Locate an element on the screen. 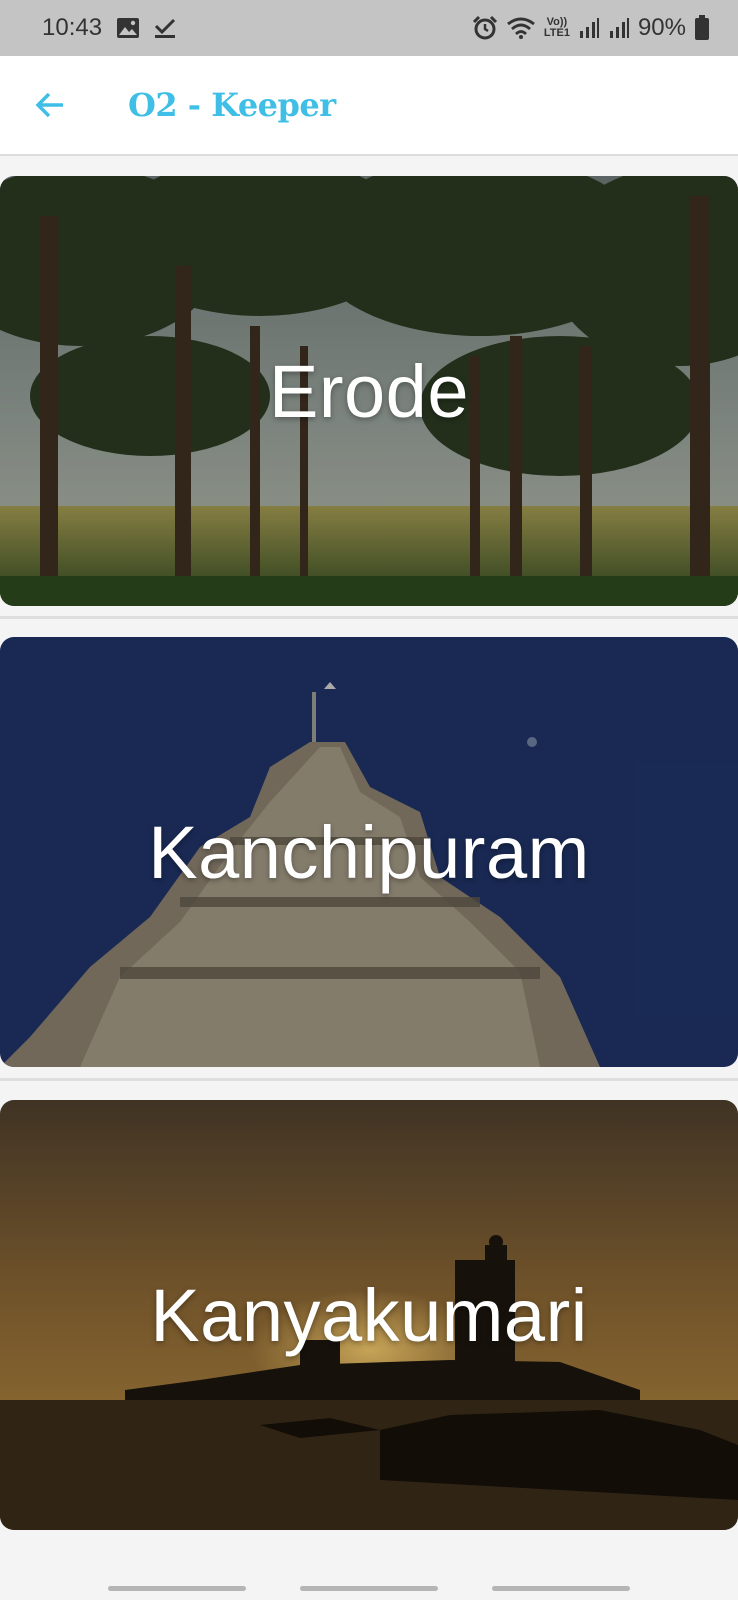 Image resolution: width=738 pixels, height=1600 pixels. back-button is located at coordinates (50, 105).